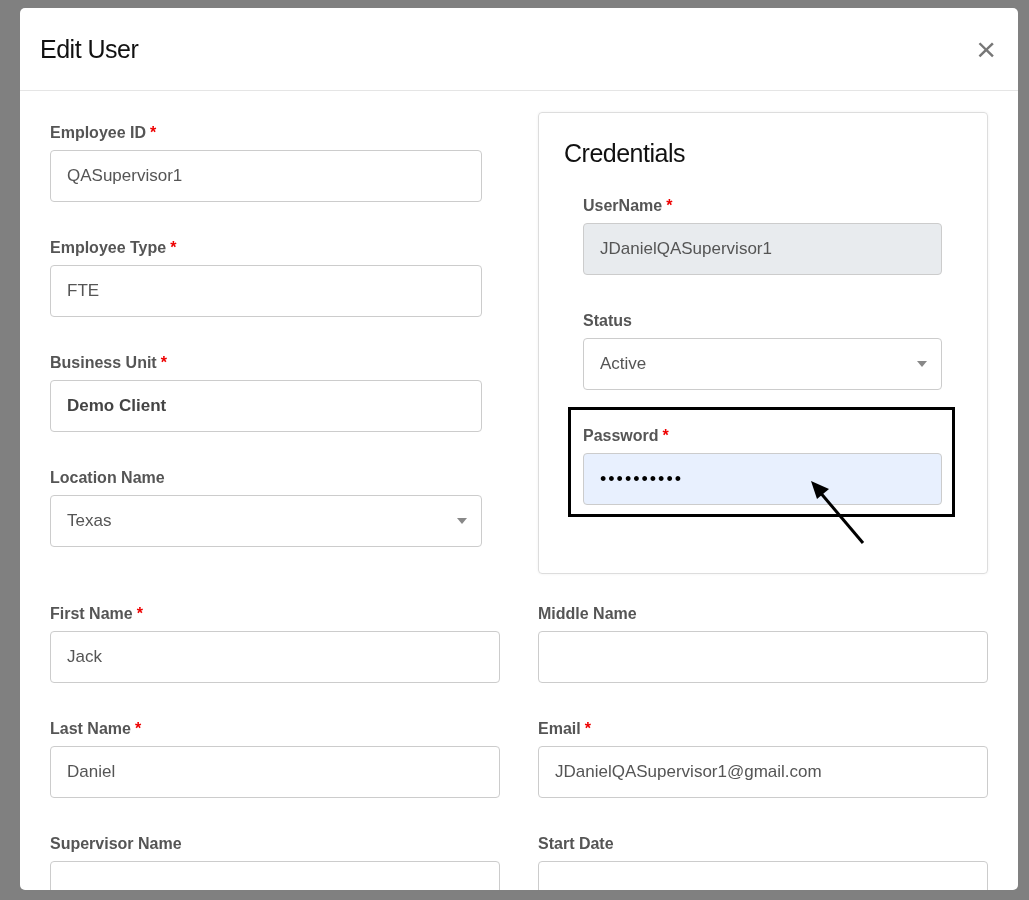 This screenshot has height=900, width=1029. What do you see at coordinates (89, 49) in the screenshot?
I see `dialog-title: Edit User` at bounding box center [89, 49].